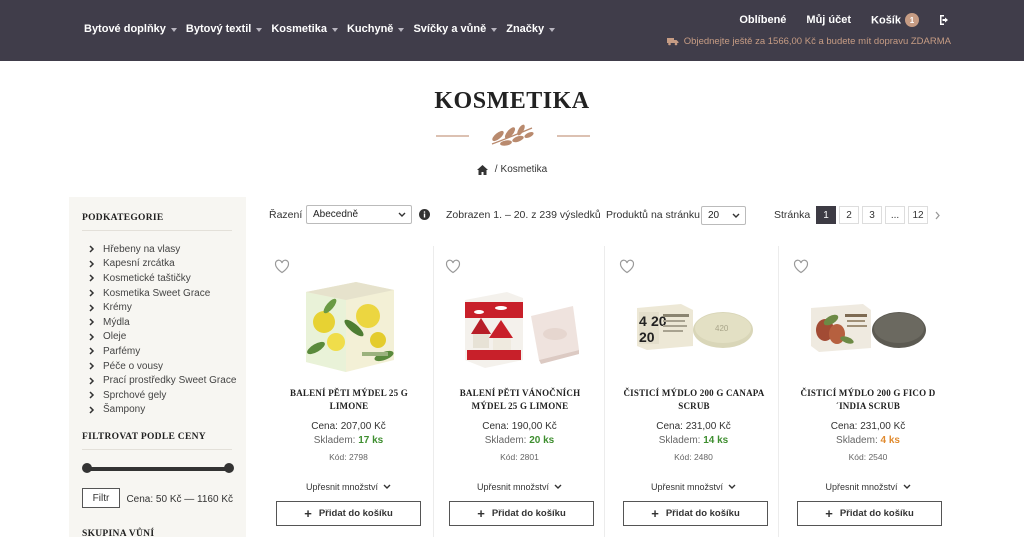 The width and height of the screenshot is (1024, 537). Describe the element at coordinates (229, 468) in the screenshot. I see `price-slider-max-handle` at that location.